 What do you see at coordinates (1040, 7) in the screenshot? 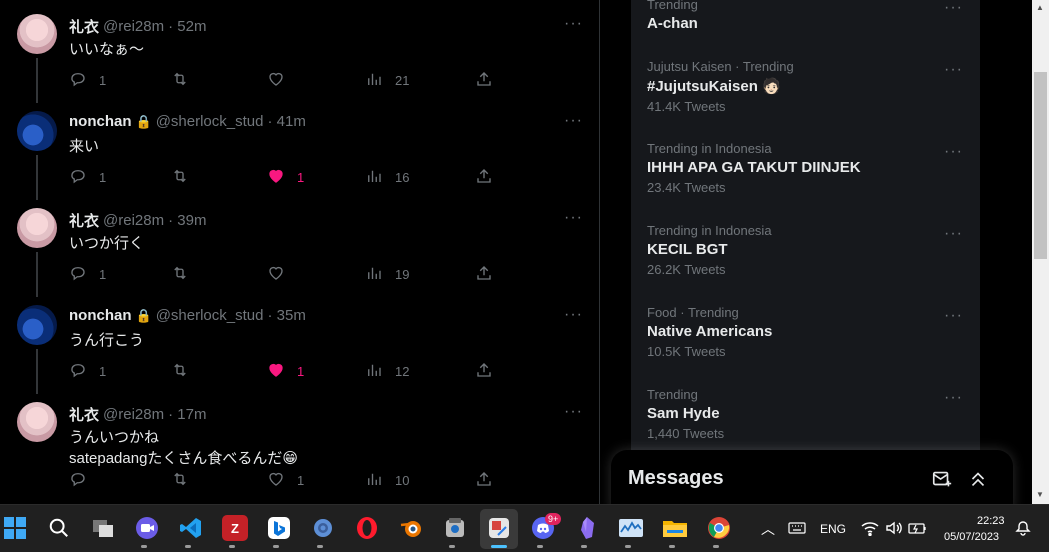
I see `scroll-up-arrow: ▲` at bounding box center [1040, 7].